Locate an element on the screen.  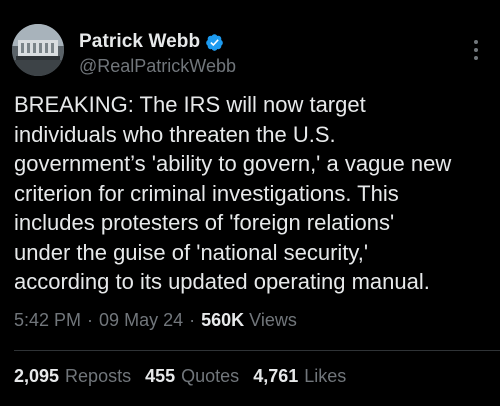
author-handle: @RealPatrickWebb is located at coordinates (157, 66).